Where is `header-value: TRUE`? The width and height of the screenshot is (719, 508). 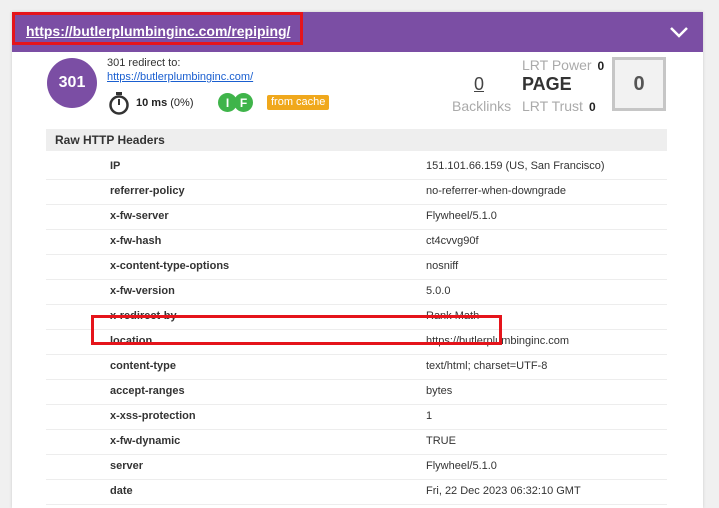 header-value: TRUE is located at coordinates (441, 441).